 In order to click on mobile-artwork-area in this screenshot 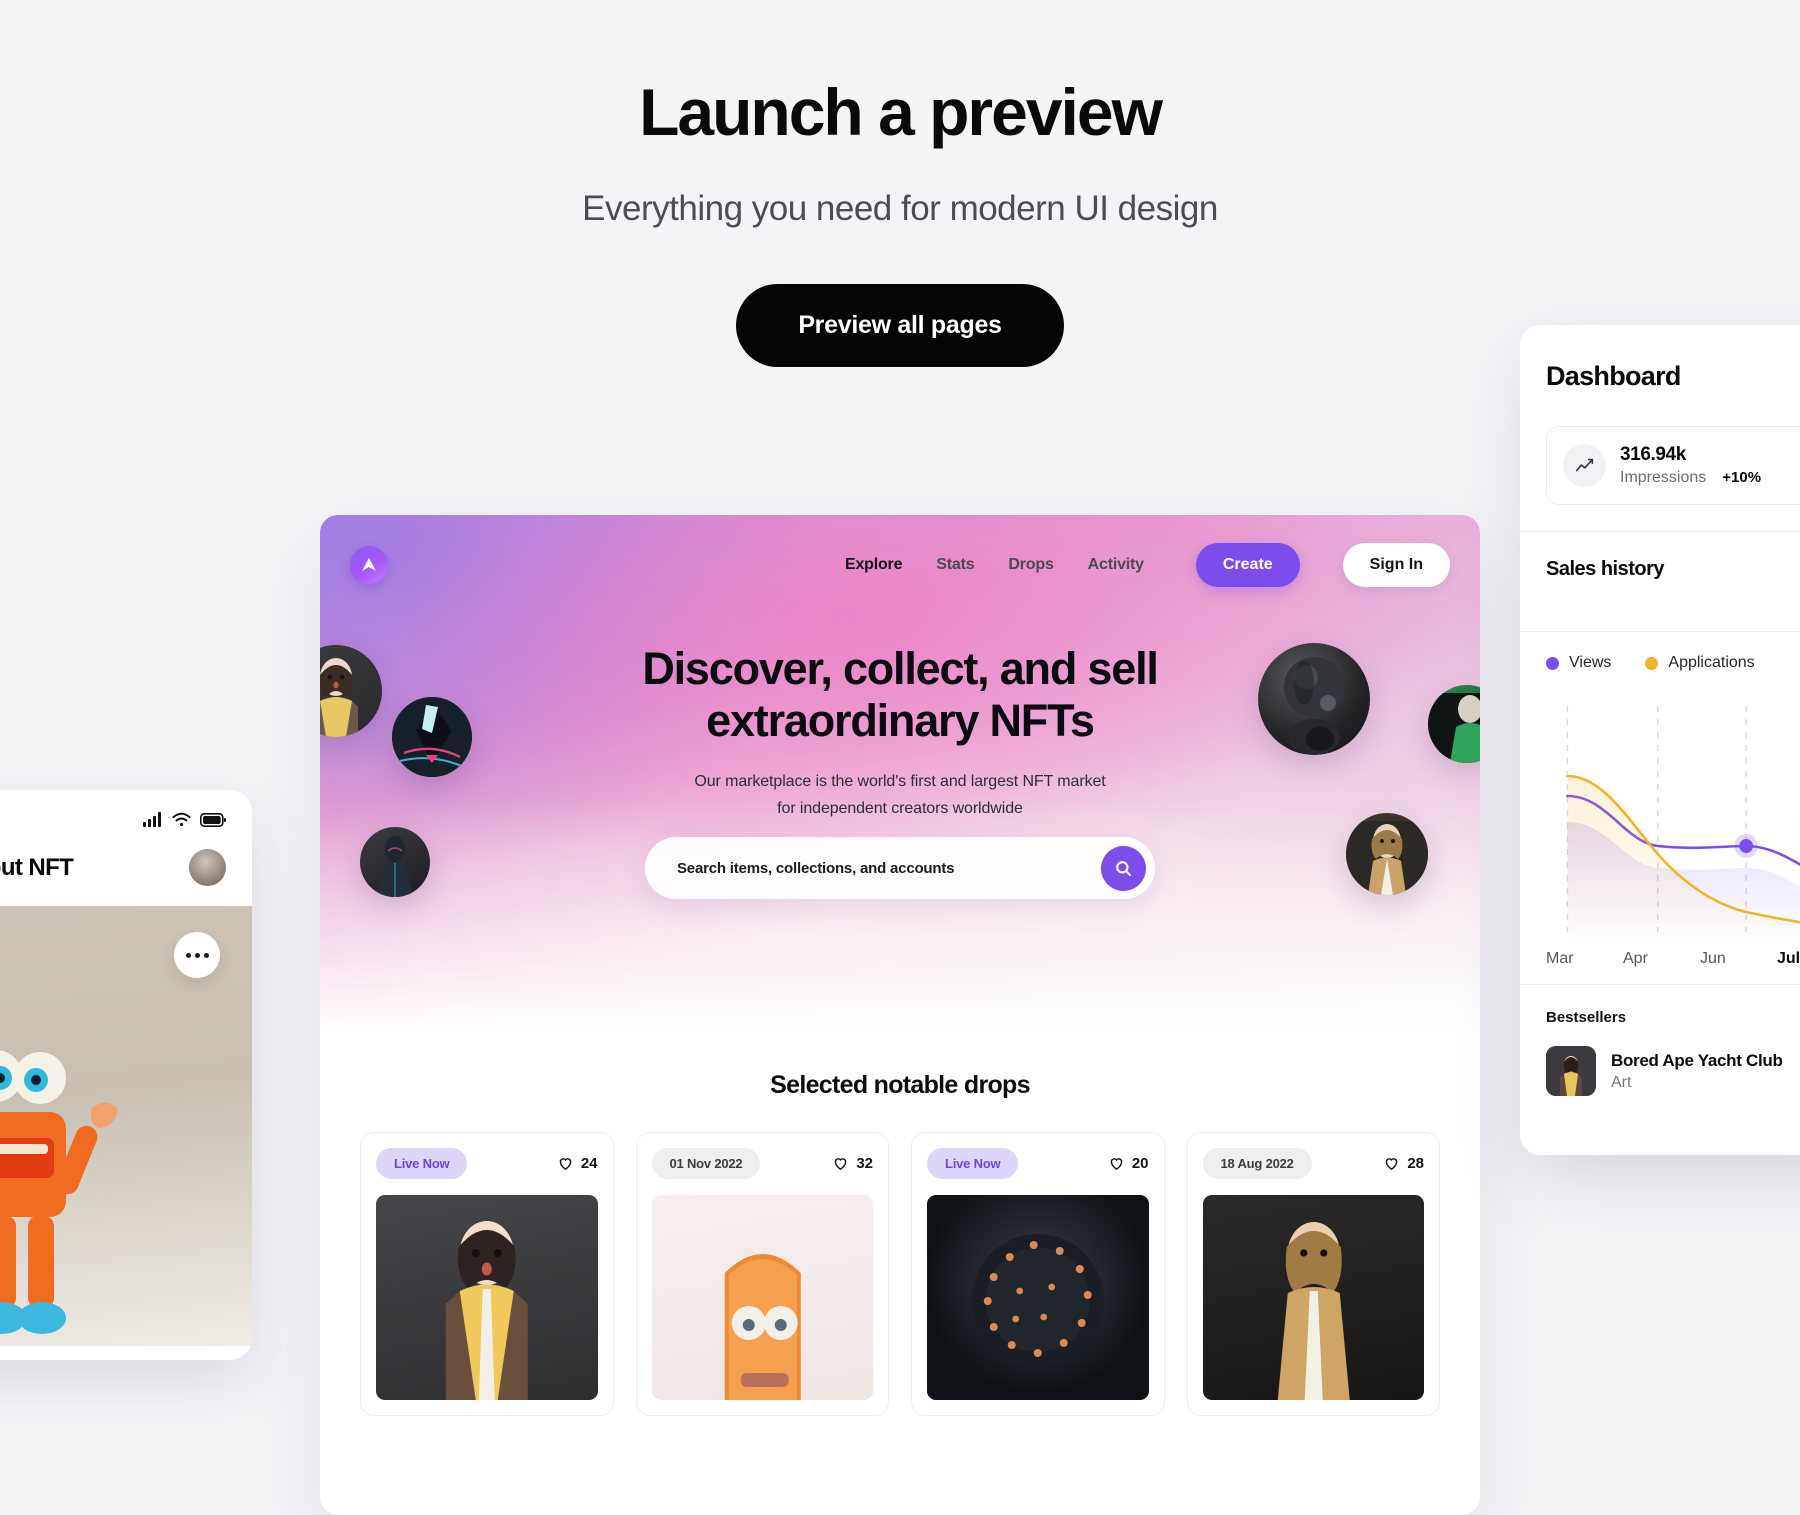, I will do `click(126, 1126)`.